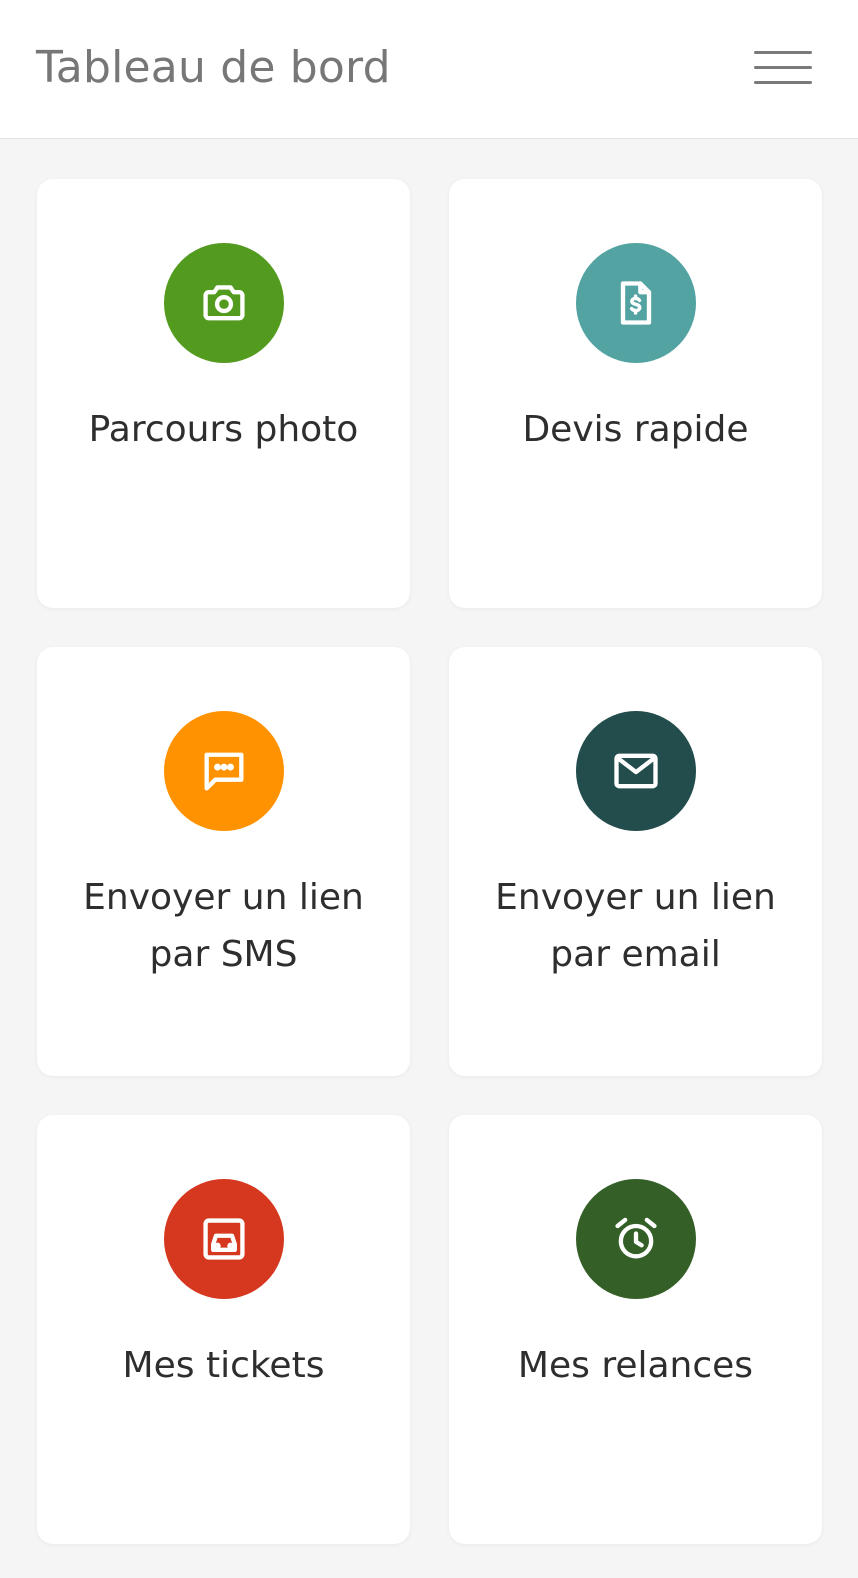  What do you see at coordinates (635, 926) in the screenshot?
I see `tile-label: Envoyer un lien par email` at bounding box center [635, 926].